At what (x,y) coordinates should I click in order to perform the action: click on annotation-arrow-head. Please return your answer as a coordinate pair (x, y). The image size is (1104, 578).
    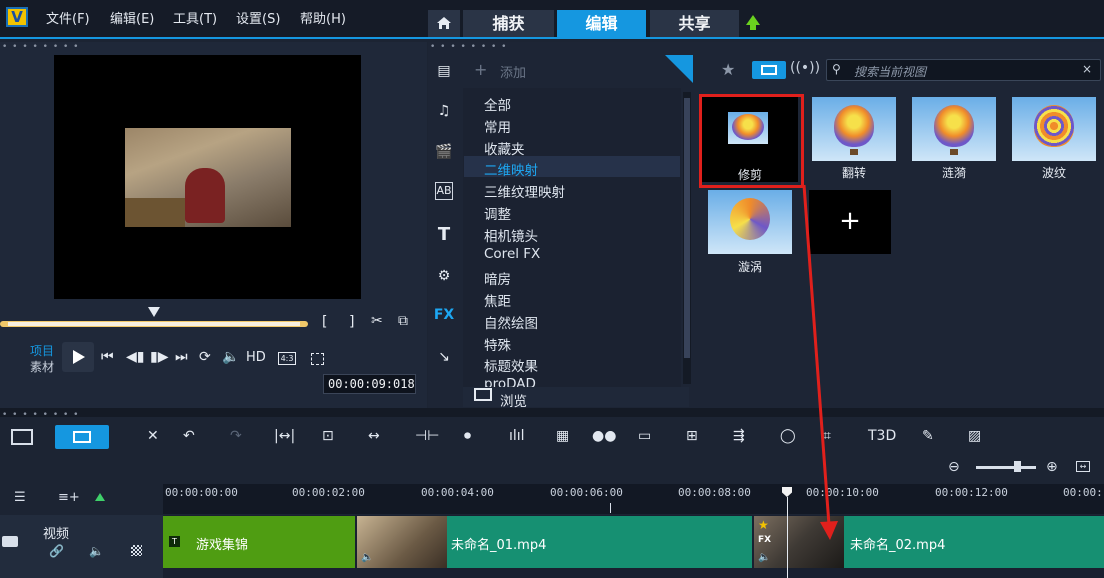
    Looking at the image, I should click on (829, 530).